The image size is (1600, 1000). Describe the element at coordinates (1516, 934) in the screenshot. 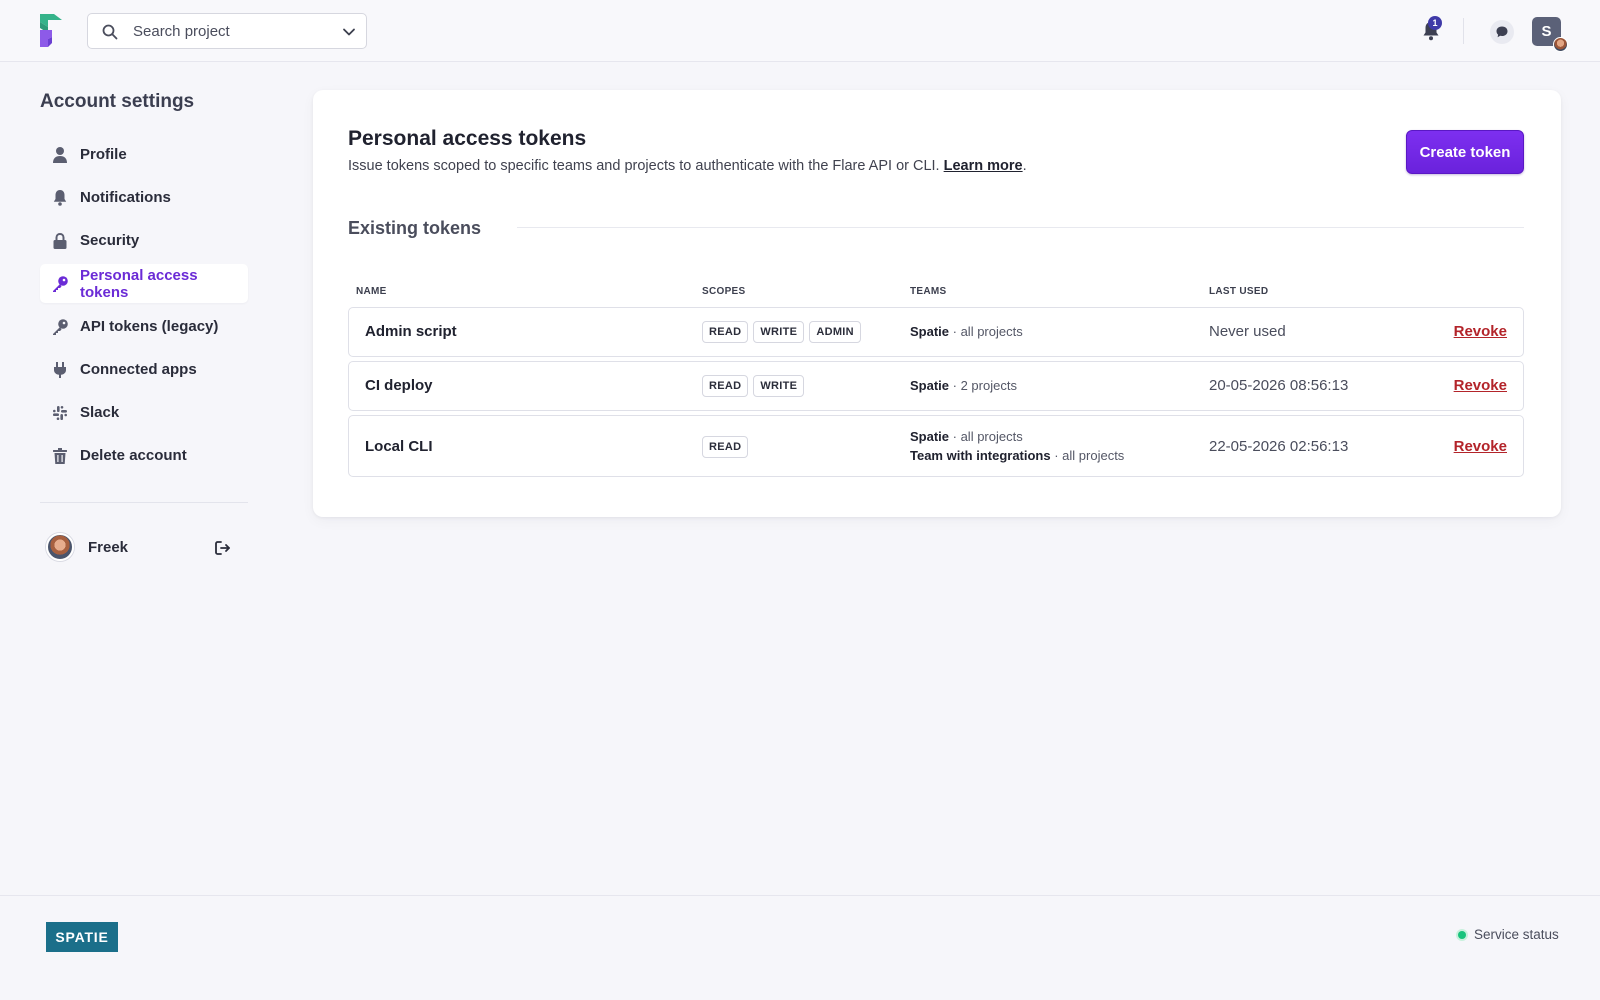

I see `service-status-label: Service status` at that location.